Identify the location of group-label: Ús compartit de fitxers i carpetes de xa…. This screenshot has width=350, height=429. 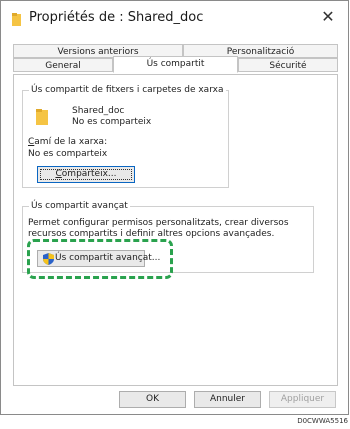
(127, 90).